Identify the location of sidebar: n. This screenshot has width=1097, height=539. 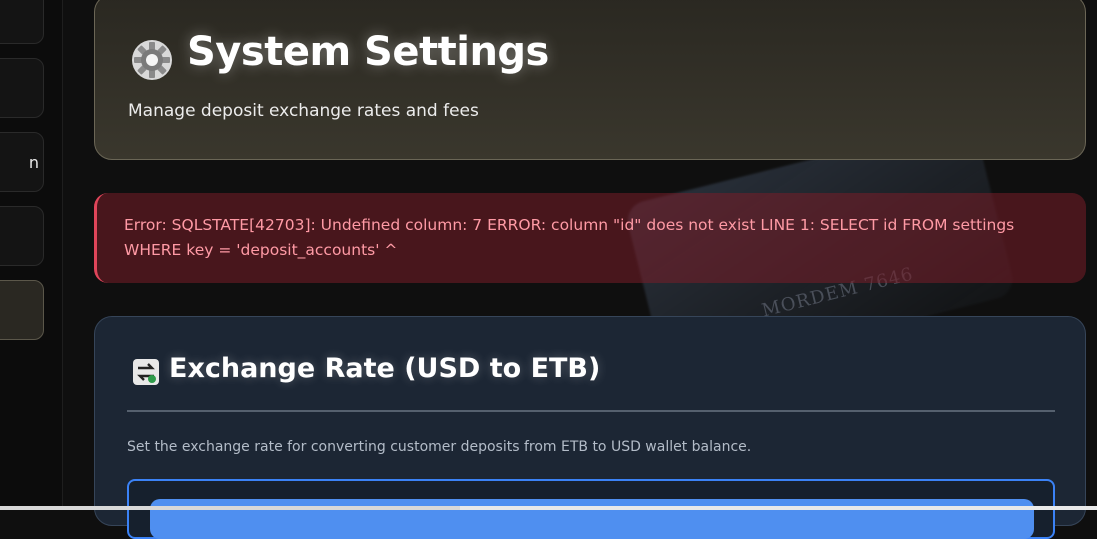
(31, 255).